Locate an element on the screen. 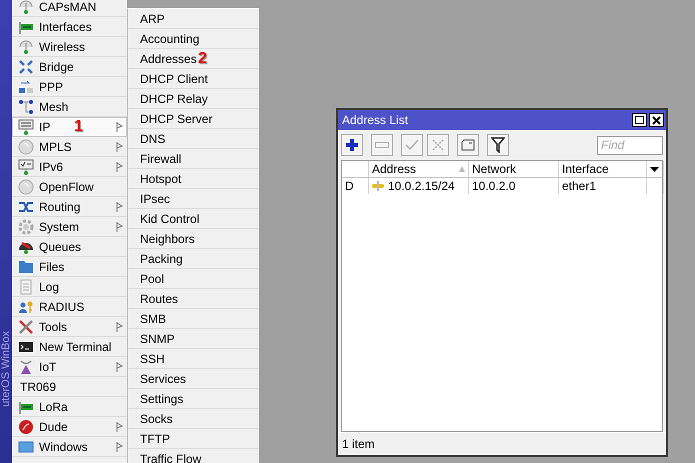  submenu-item: ARP is located at coordinates (193, 19).